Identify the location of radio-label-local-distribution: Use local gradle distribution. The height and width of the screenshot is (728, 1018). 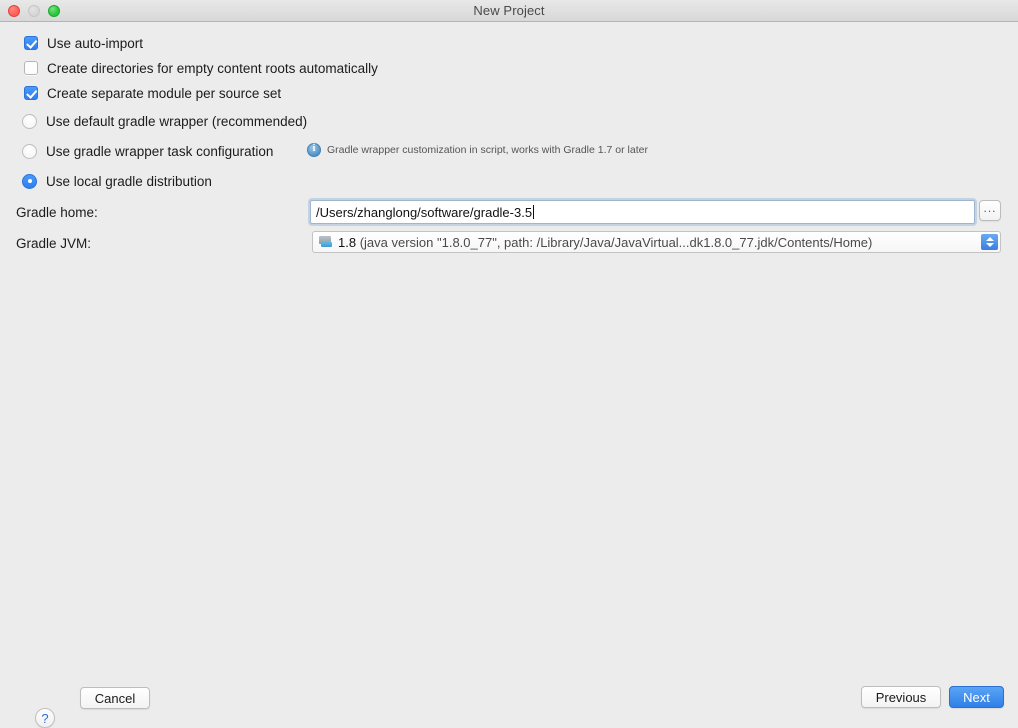
(129, 181).